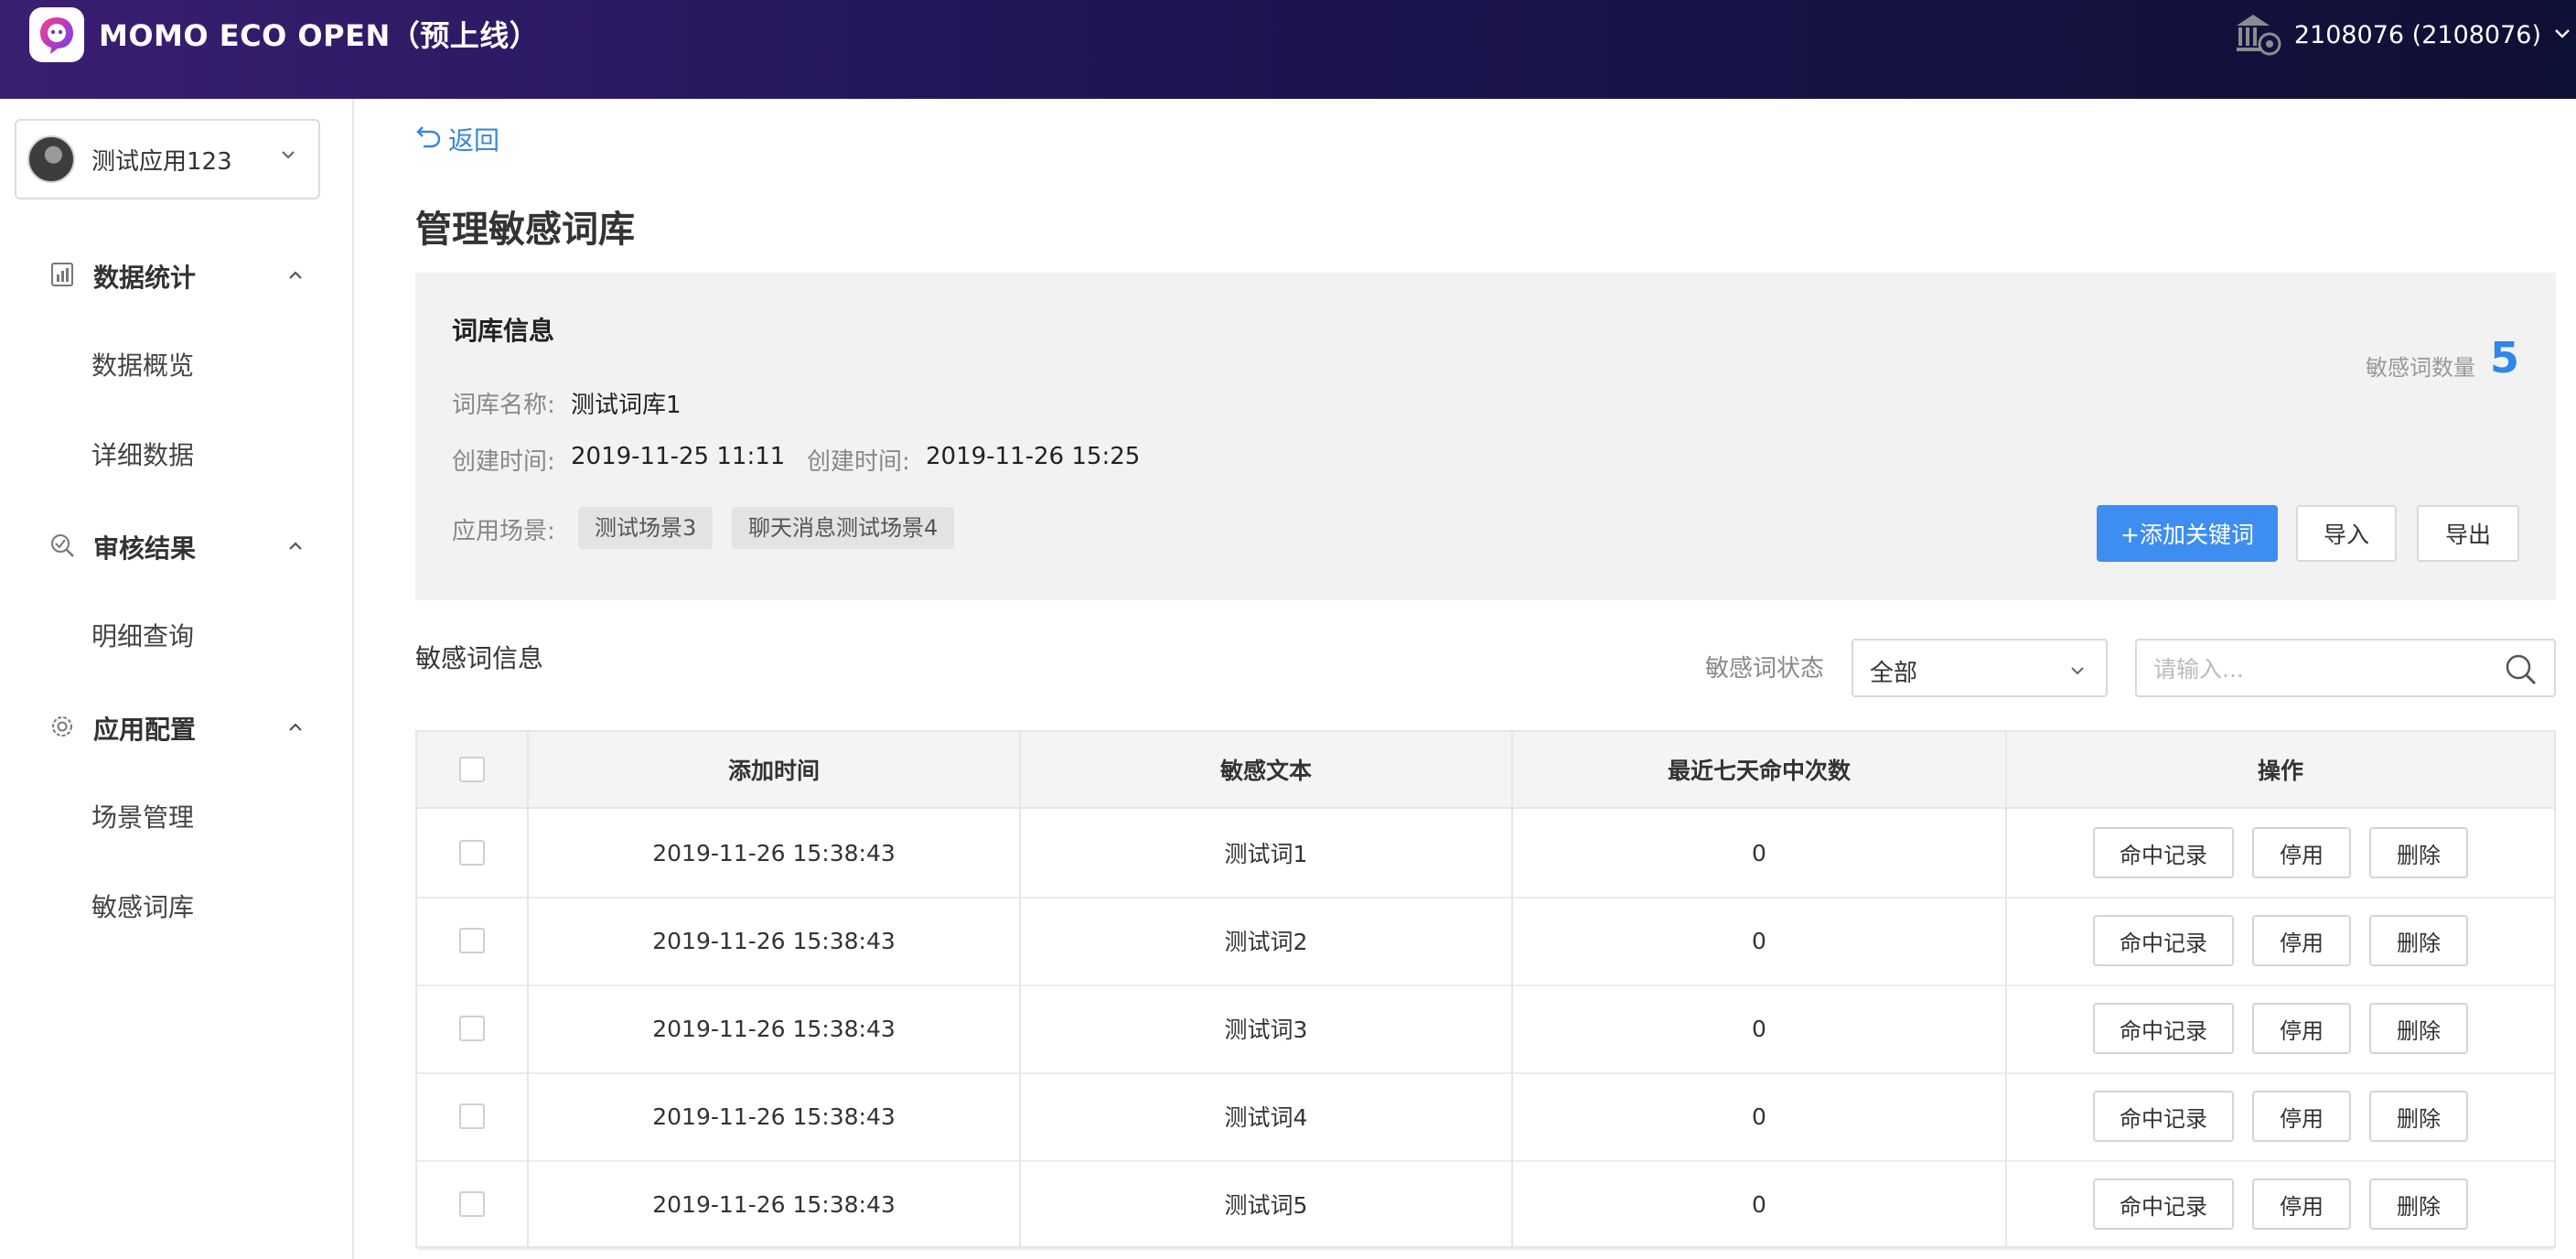 This screenshot has height=1259, width=2576. I want to click on chart-icon, so click(62, 274).